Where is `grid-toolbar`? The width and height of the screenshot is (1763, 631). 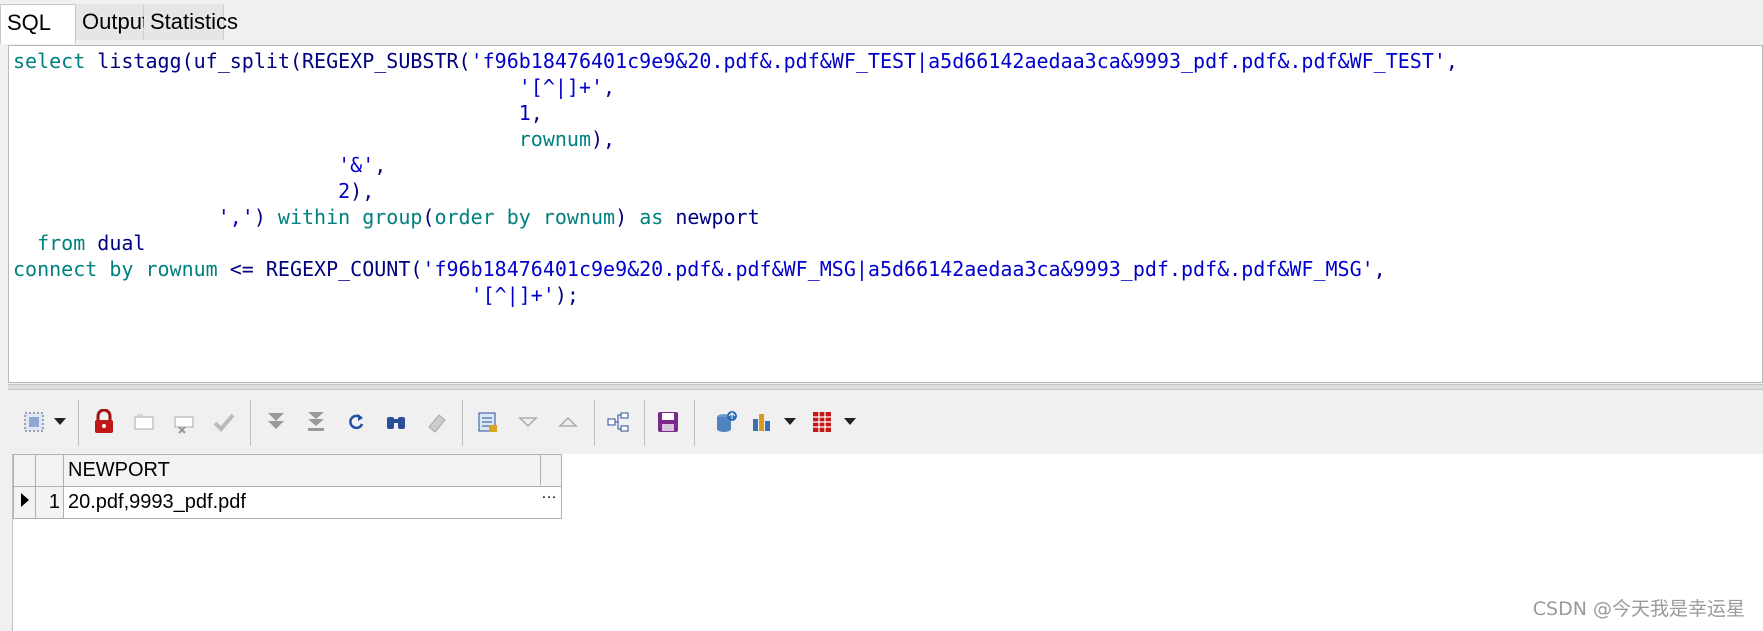 grid-toolbar is located at coordinates (885, 423).